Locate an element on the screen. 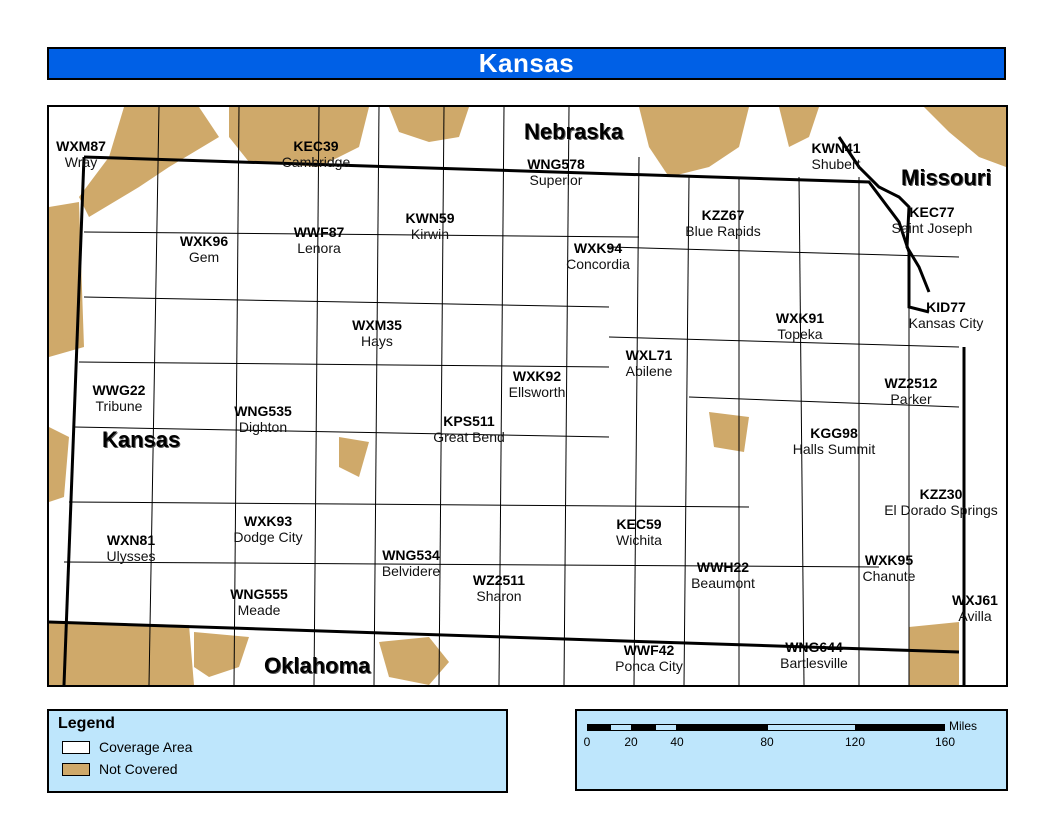  legend-item-label: Not Covered is located at coordinates (138, 769).